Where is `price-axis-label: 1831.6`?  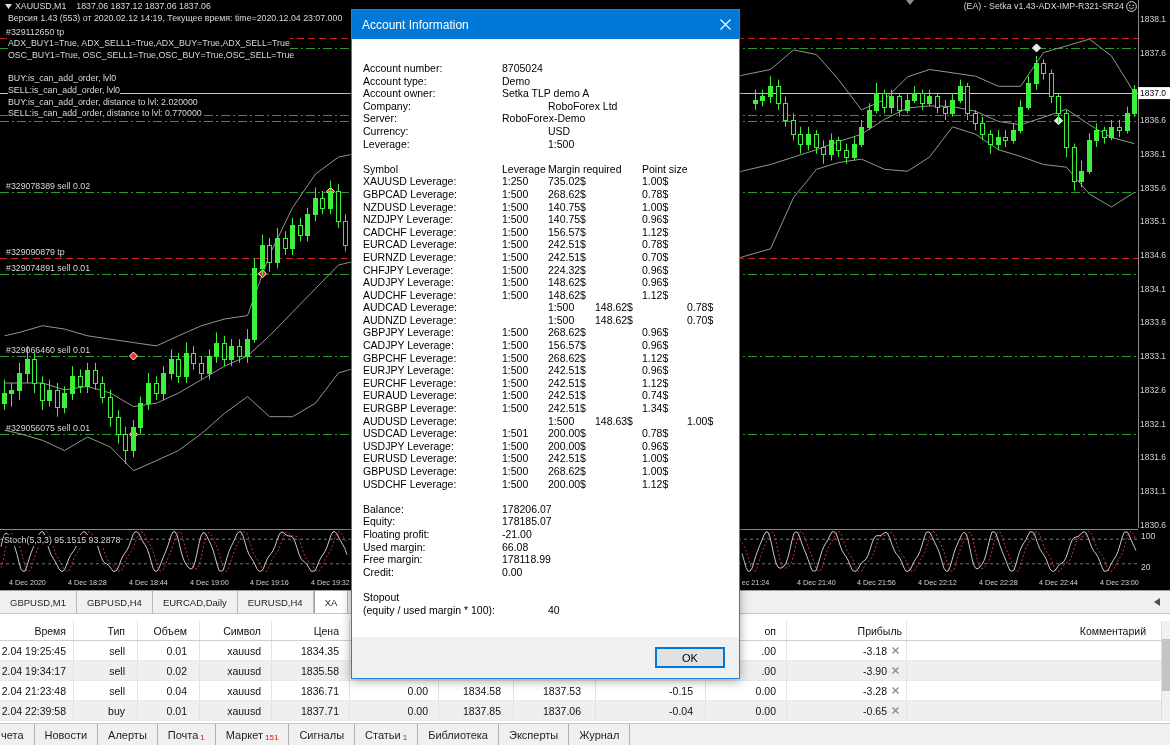 price-axis-label: 1831.6 is located at coordinates (1153, 457).